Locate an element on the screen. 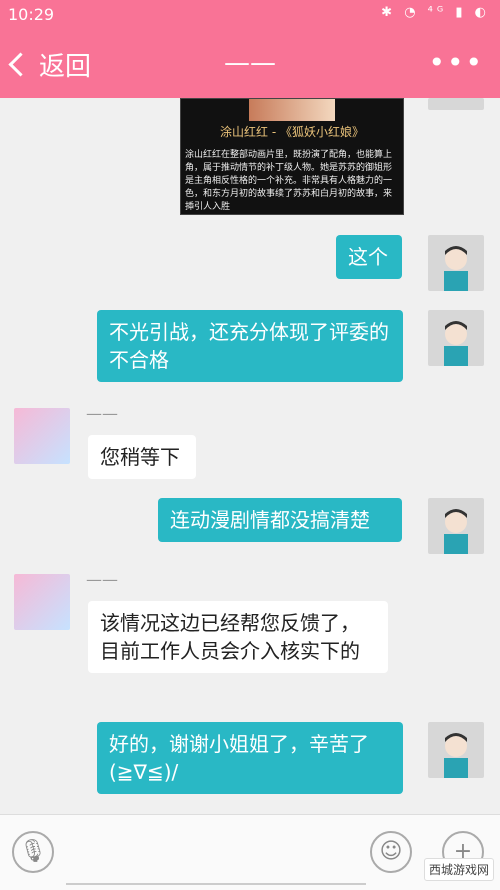  status-icons: ✱ ◔ ⁴ᴳ ▮ ◐ is located at coordinates (435, 12).